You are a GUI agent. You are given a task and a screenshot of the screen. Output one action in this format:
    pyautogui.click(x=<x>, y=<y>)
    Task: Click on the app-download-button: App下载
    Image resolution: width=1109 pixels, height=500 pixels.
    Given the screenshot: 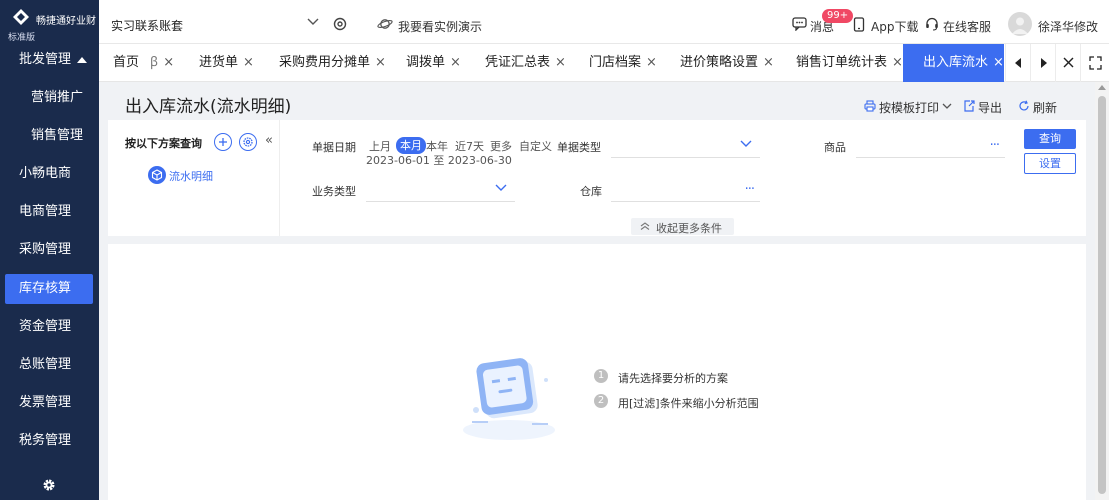 What is the action you would take?
    pyautogui.click(x=886, y=25)
    